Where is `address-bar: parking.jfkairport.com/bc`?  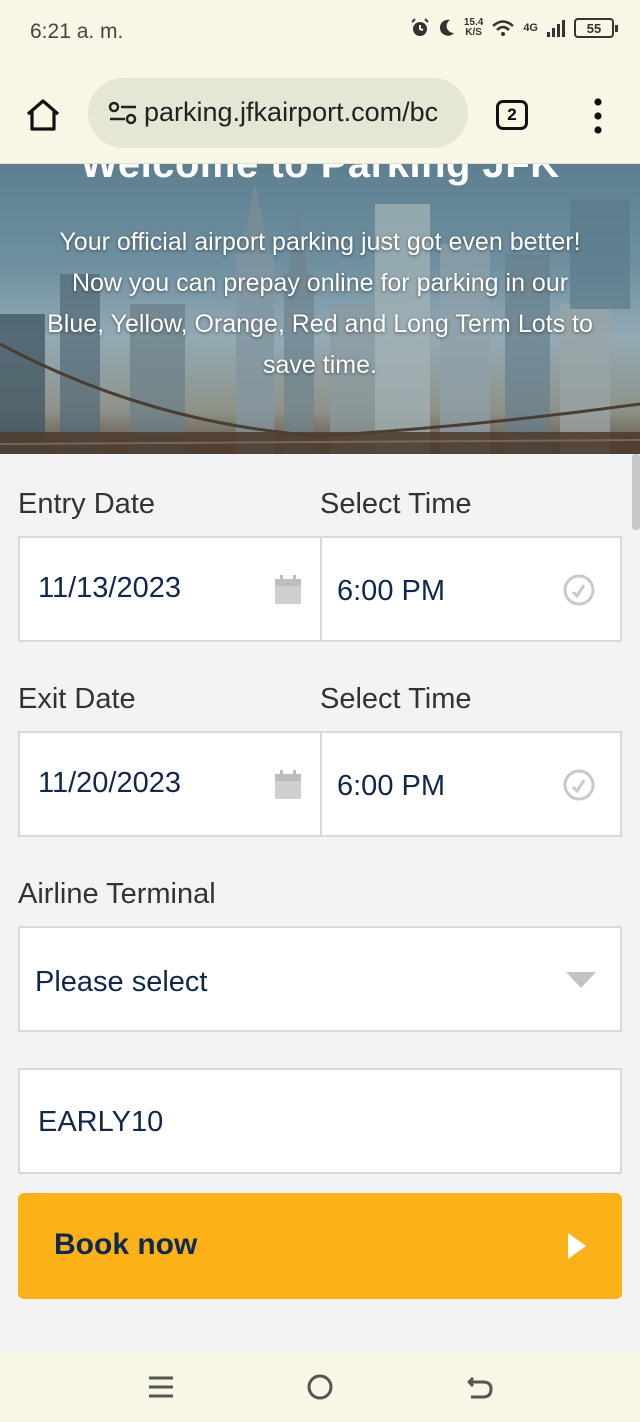
address-bar: parking.jfkairport.com/bc is located at coordinates (278, 113).